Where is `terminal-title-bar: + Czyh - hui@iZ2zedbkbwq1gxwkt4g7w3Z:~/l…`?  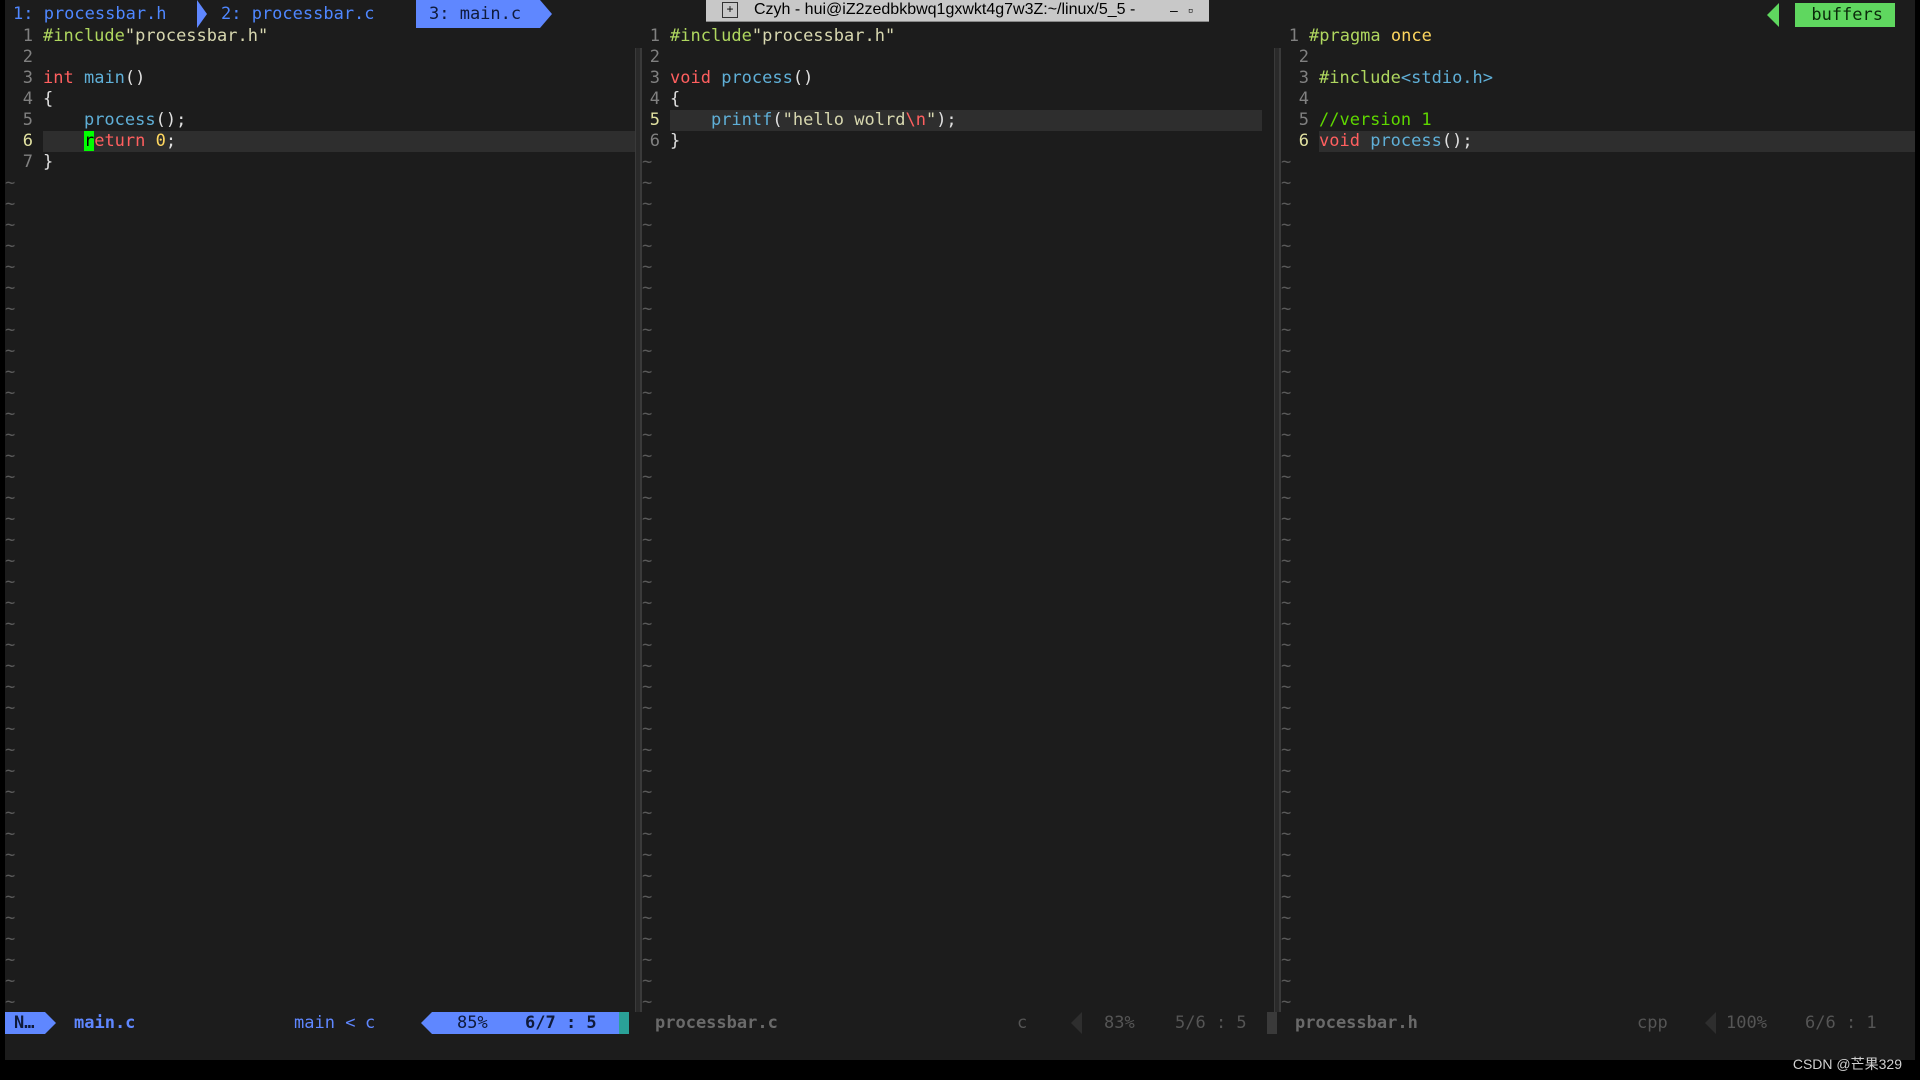
terminal-title-bar: + Czyh - hui@iZ2zedbkbwq1gxwkt4g7w3Z:~/l… is located at coordinates (957, 11).